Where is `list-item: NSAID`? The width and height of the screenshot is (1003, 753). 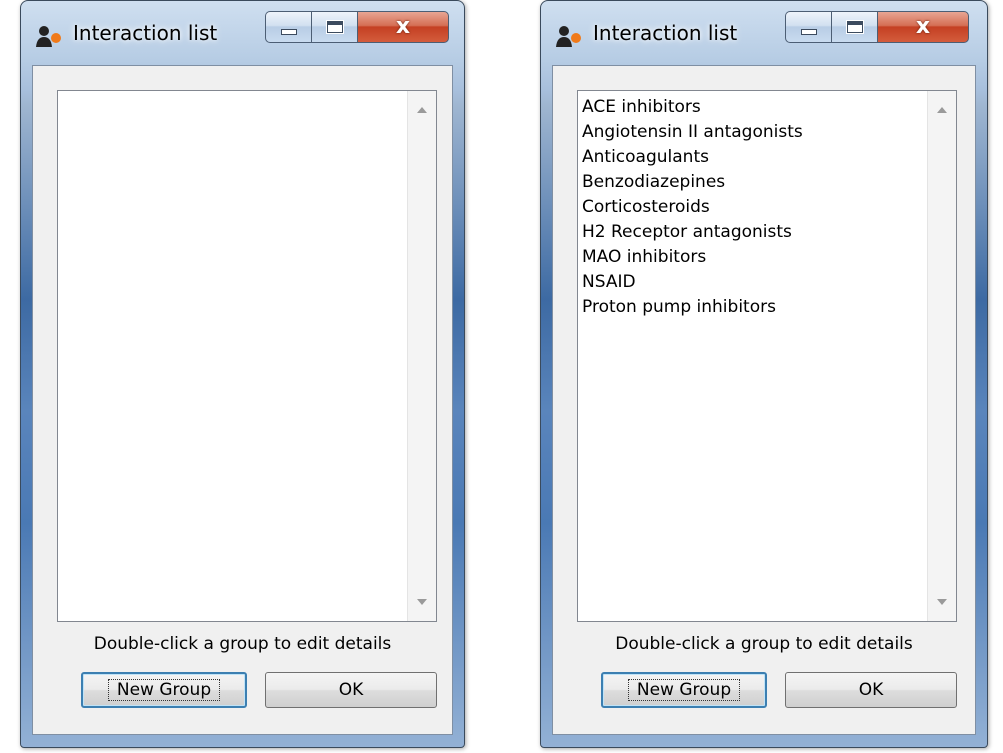
list-item: NSAID is located at coordinates (754, 282).